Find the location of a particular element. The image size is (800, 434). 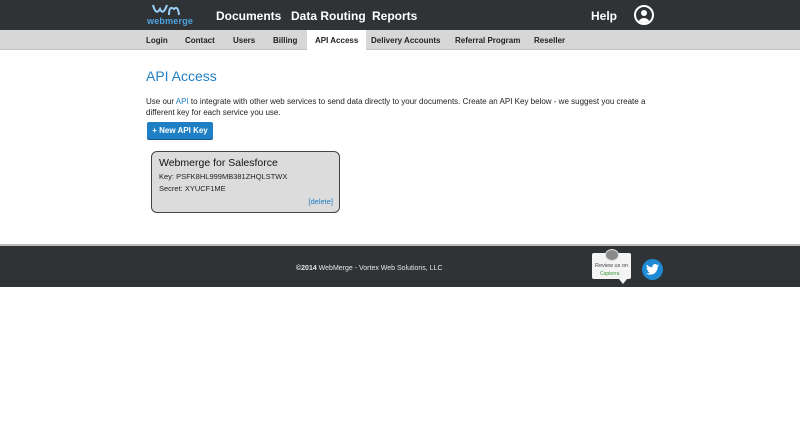

review-text: Review us on is located at coordinates (612, 266).